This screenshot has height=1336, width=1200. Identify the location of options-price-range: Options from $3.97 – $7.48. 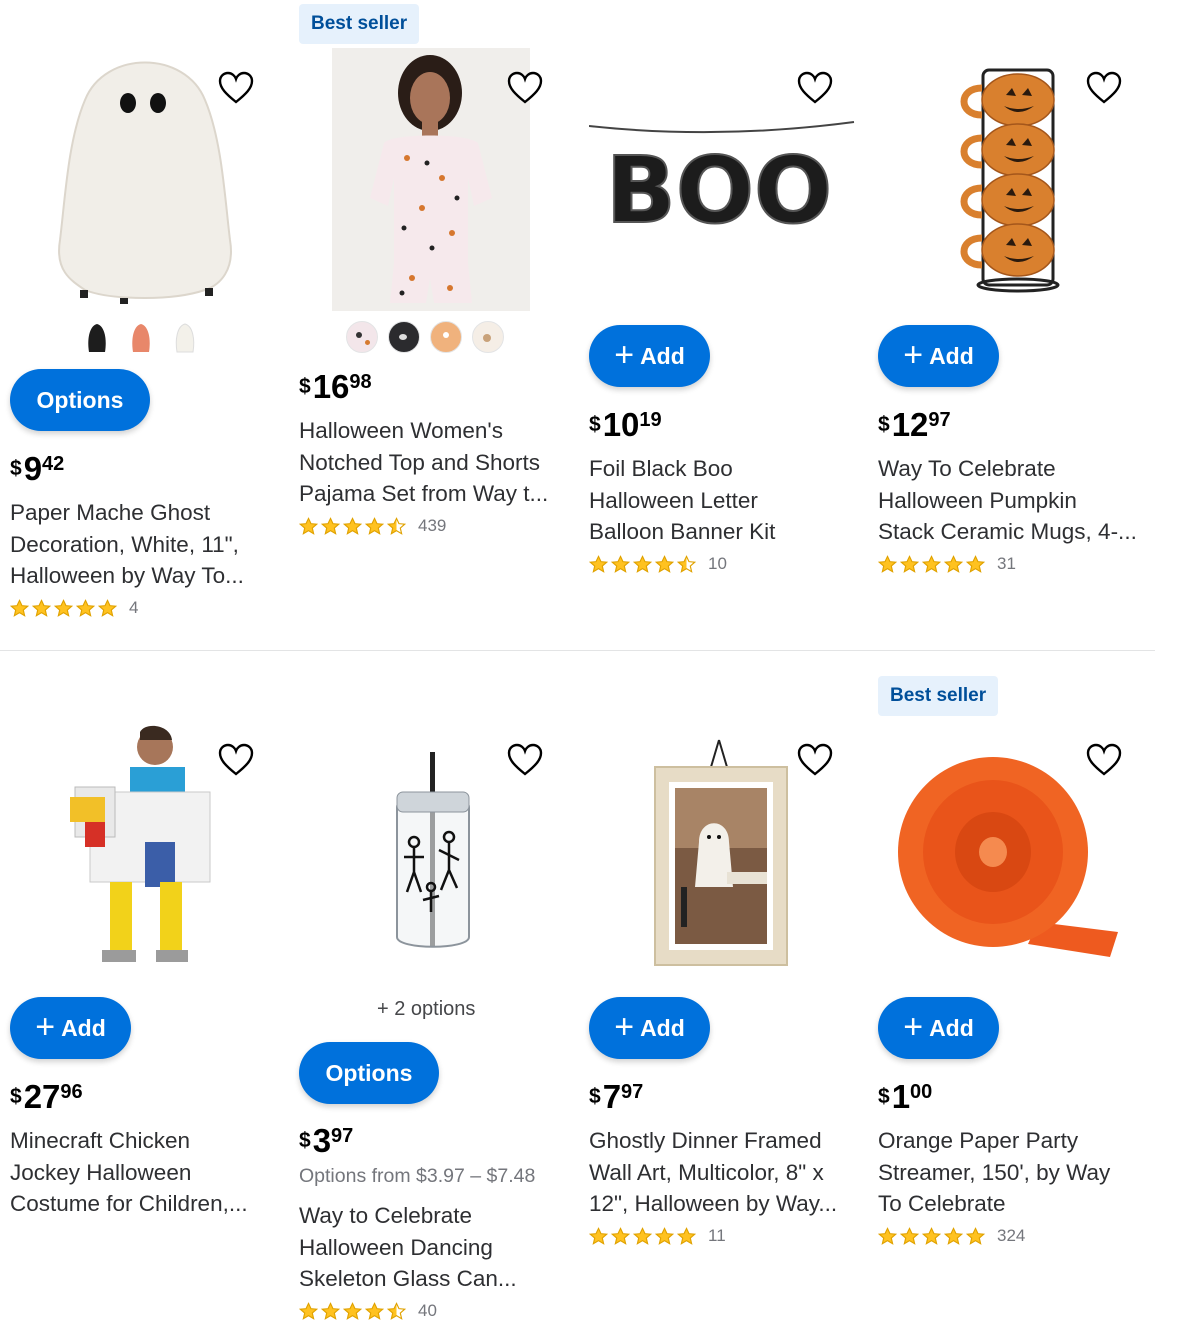
(417, 1176).